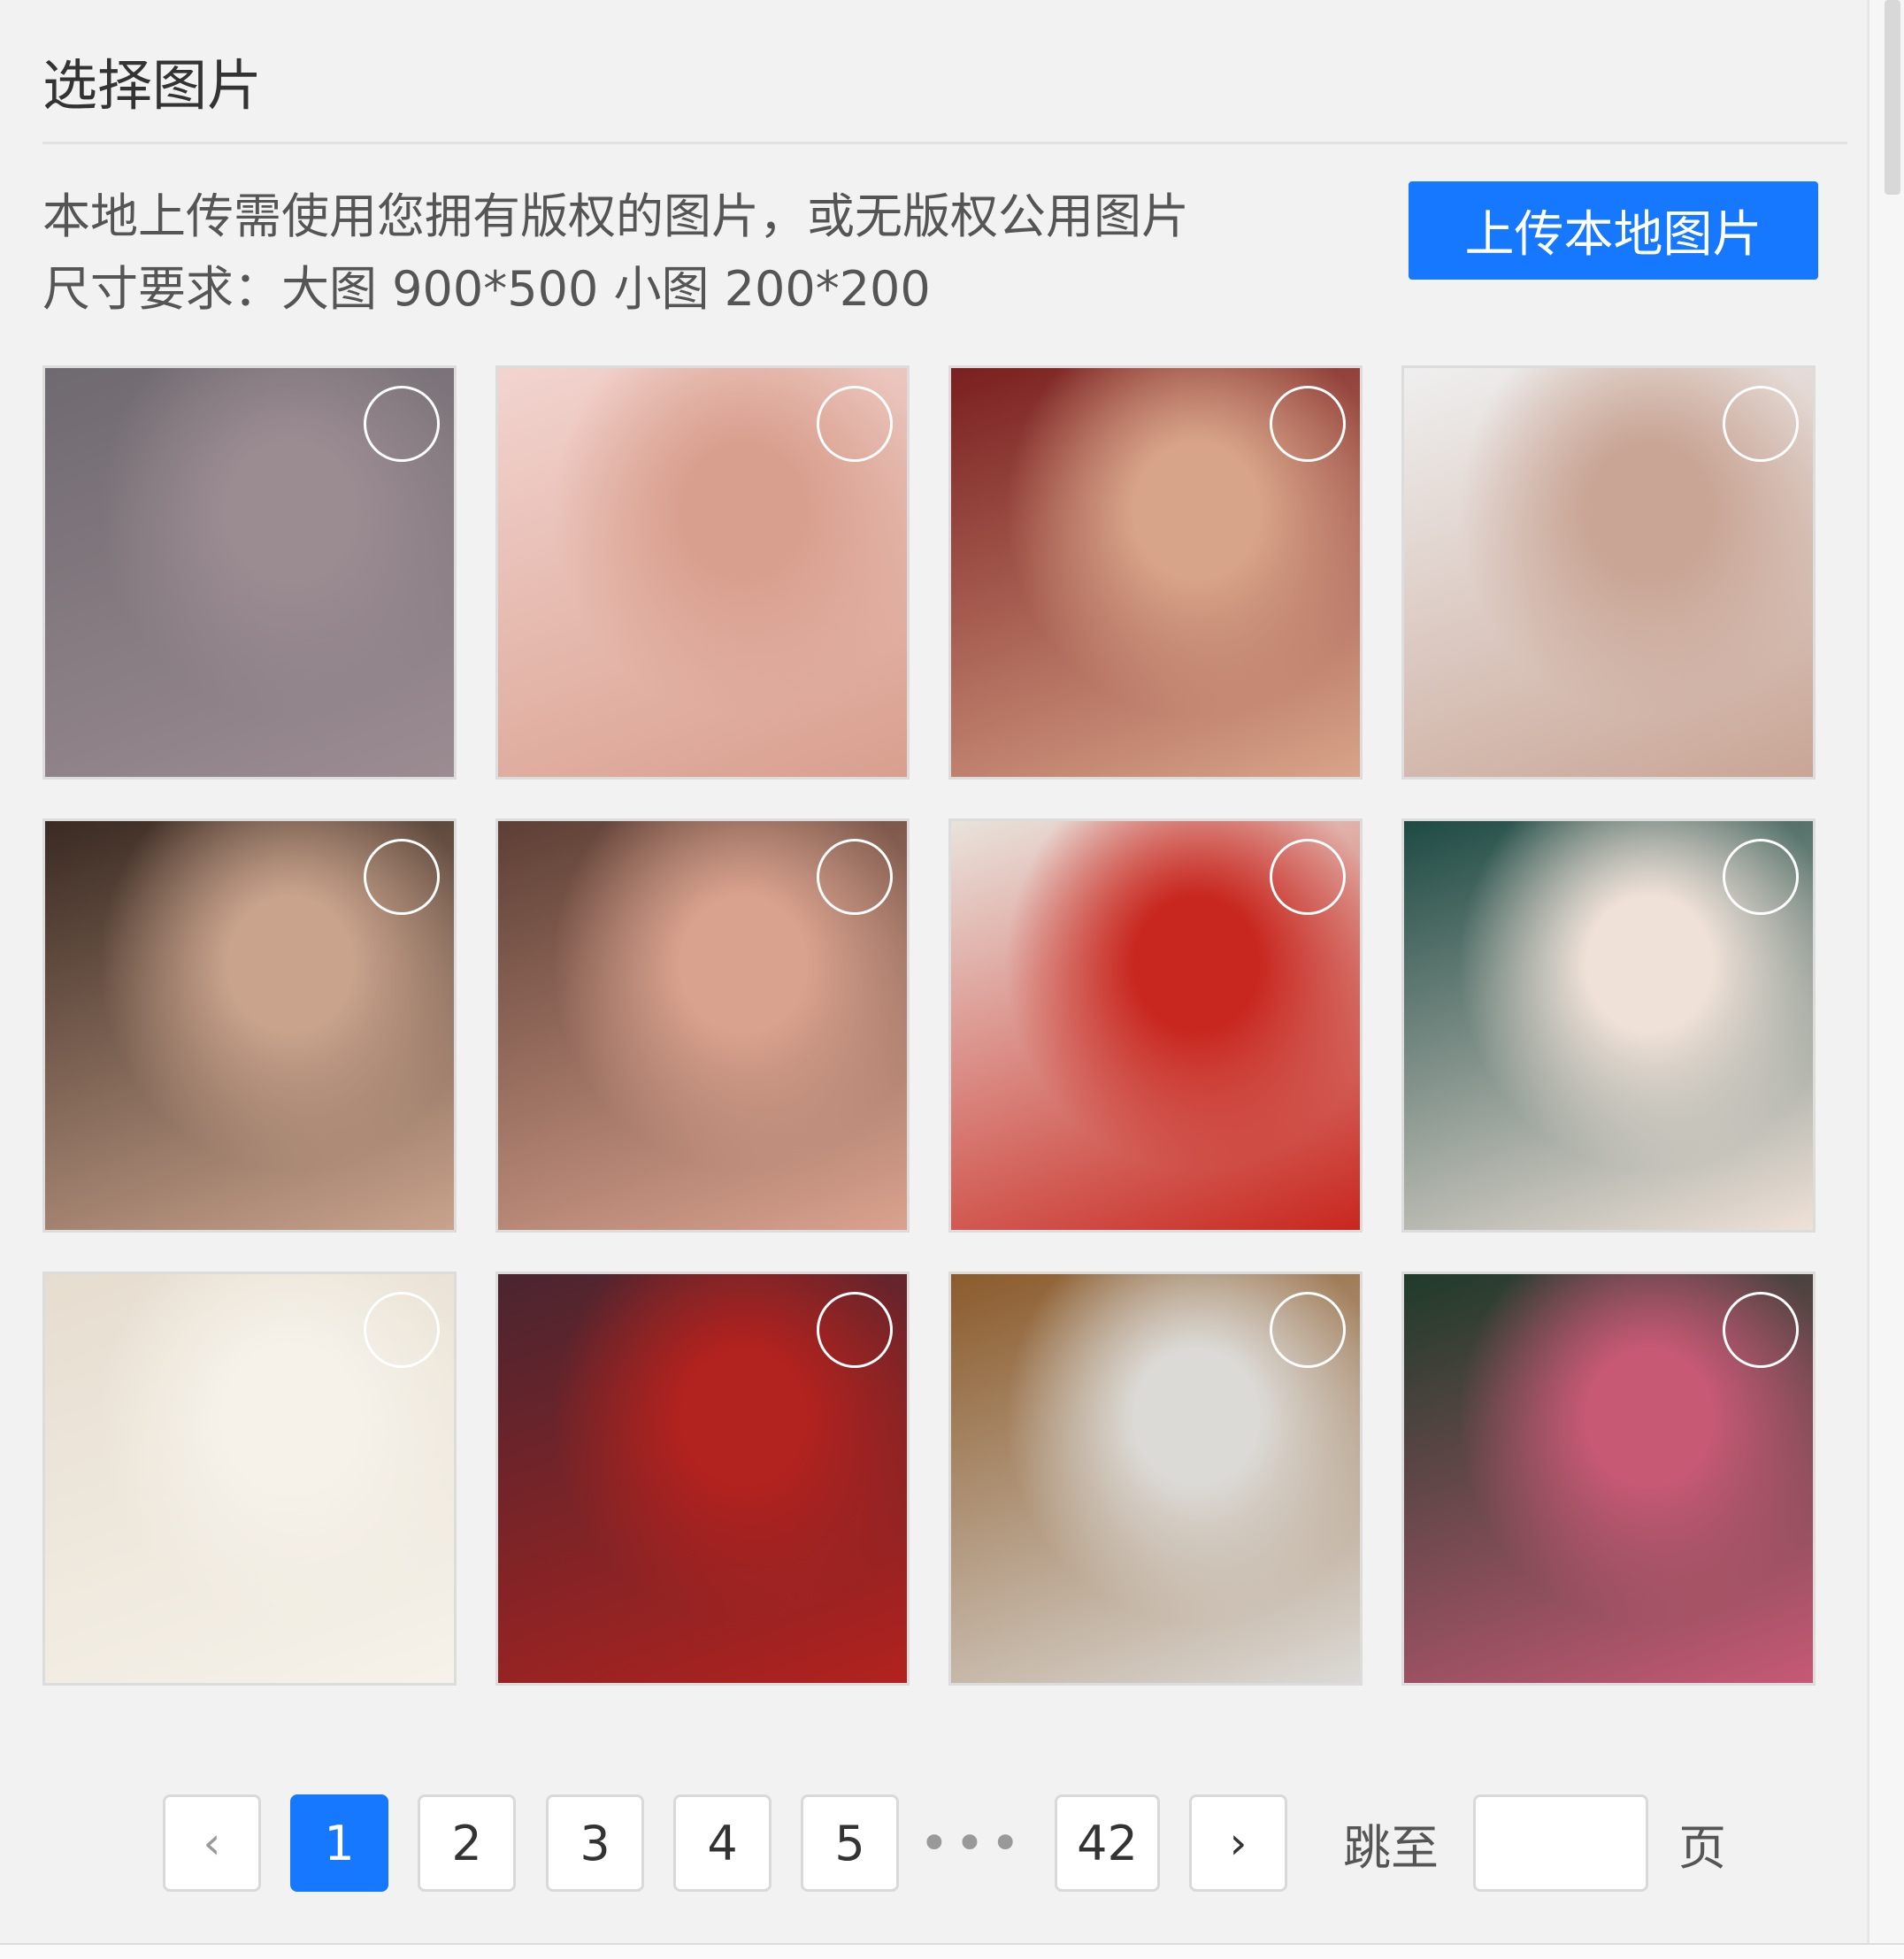 This screenshot has width=1904, height=1959. Describe the element at coordinates (970, 1843) in the screenshot. I see `more-pages-ellipsis: •••` at that location.